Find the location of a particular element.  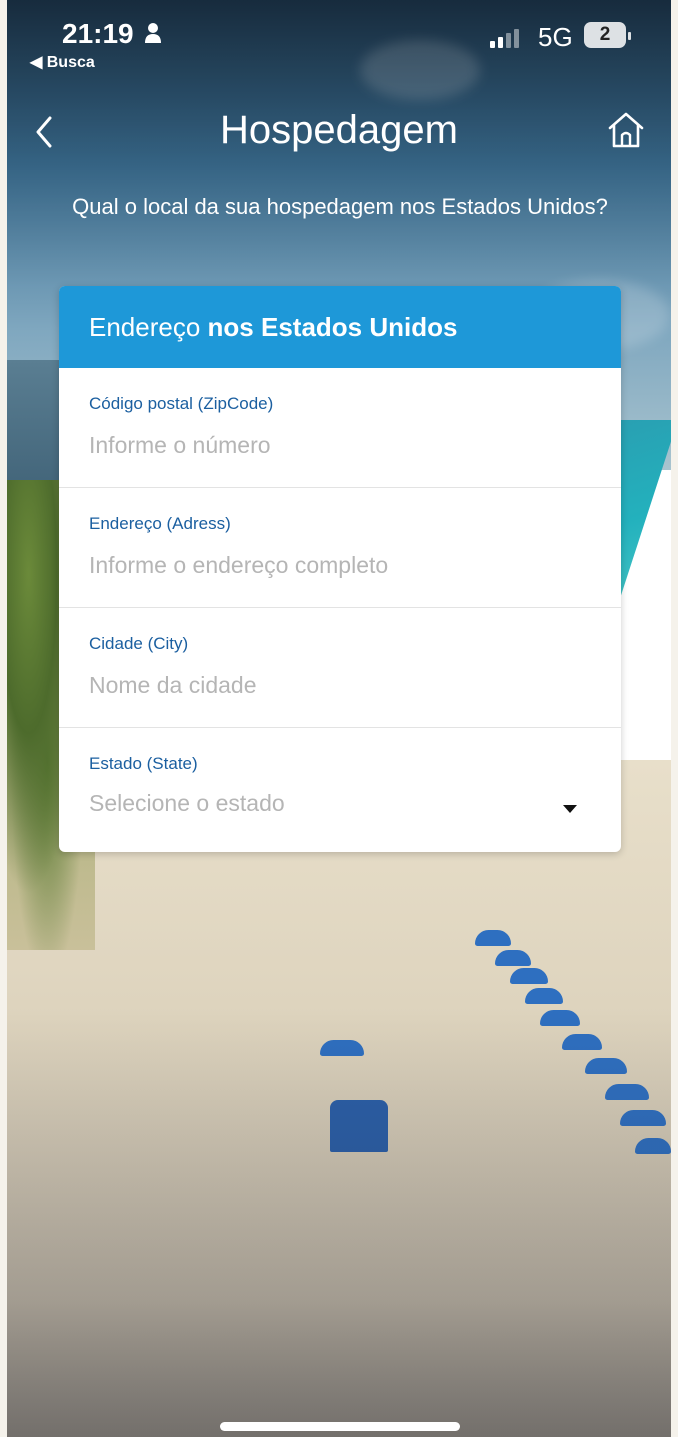

address-label: Endereço (Adress) is located at coordinates (160, 523).